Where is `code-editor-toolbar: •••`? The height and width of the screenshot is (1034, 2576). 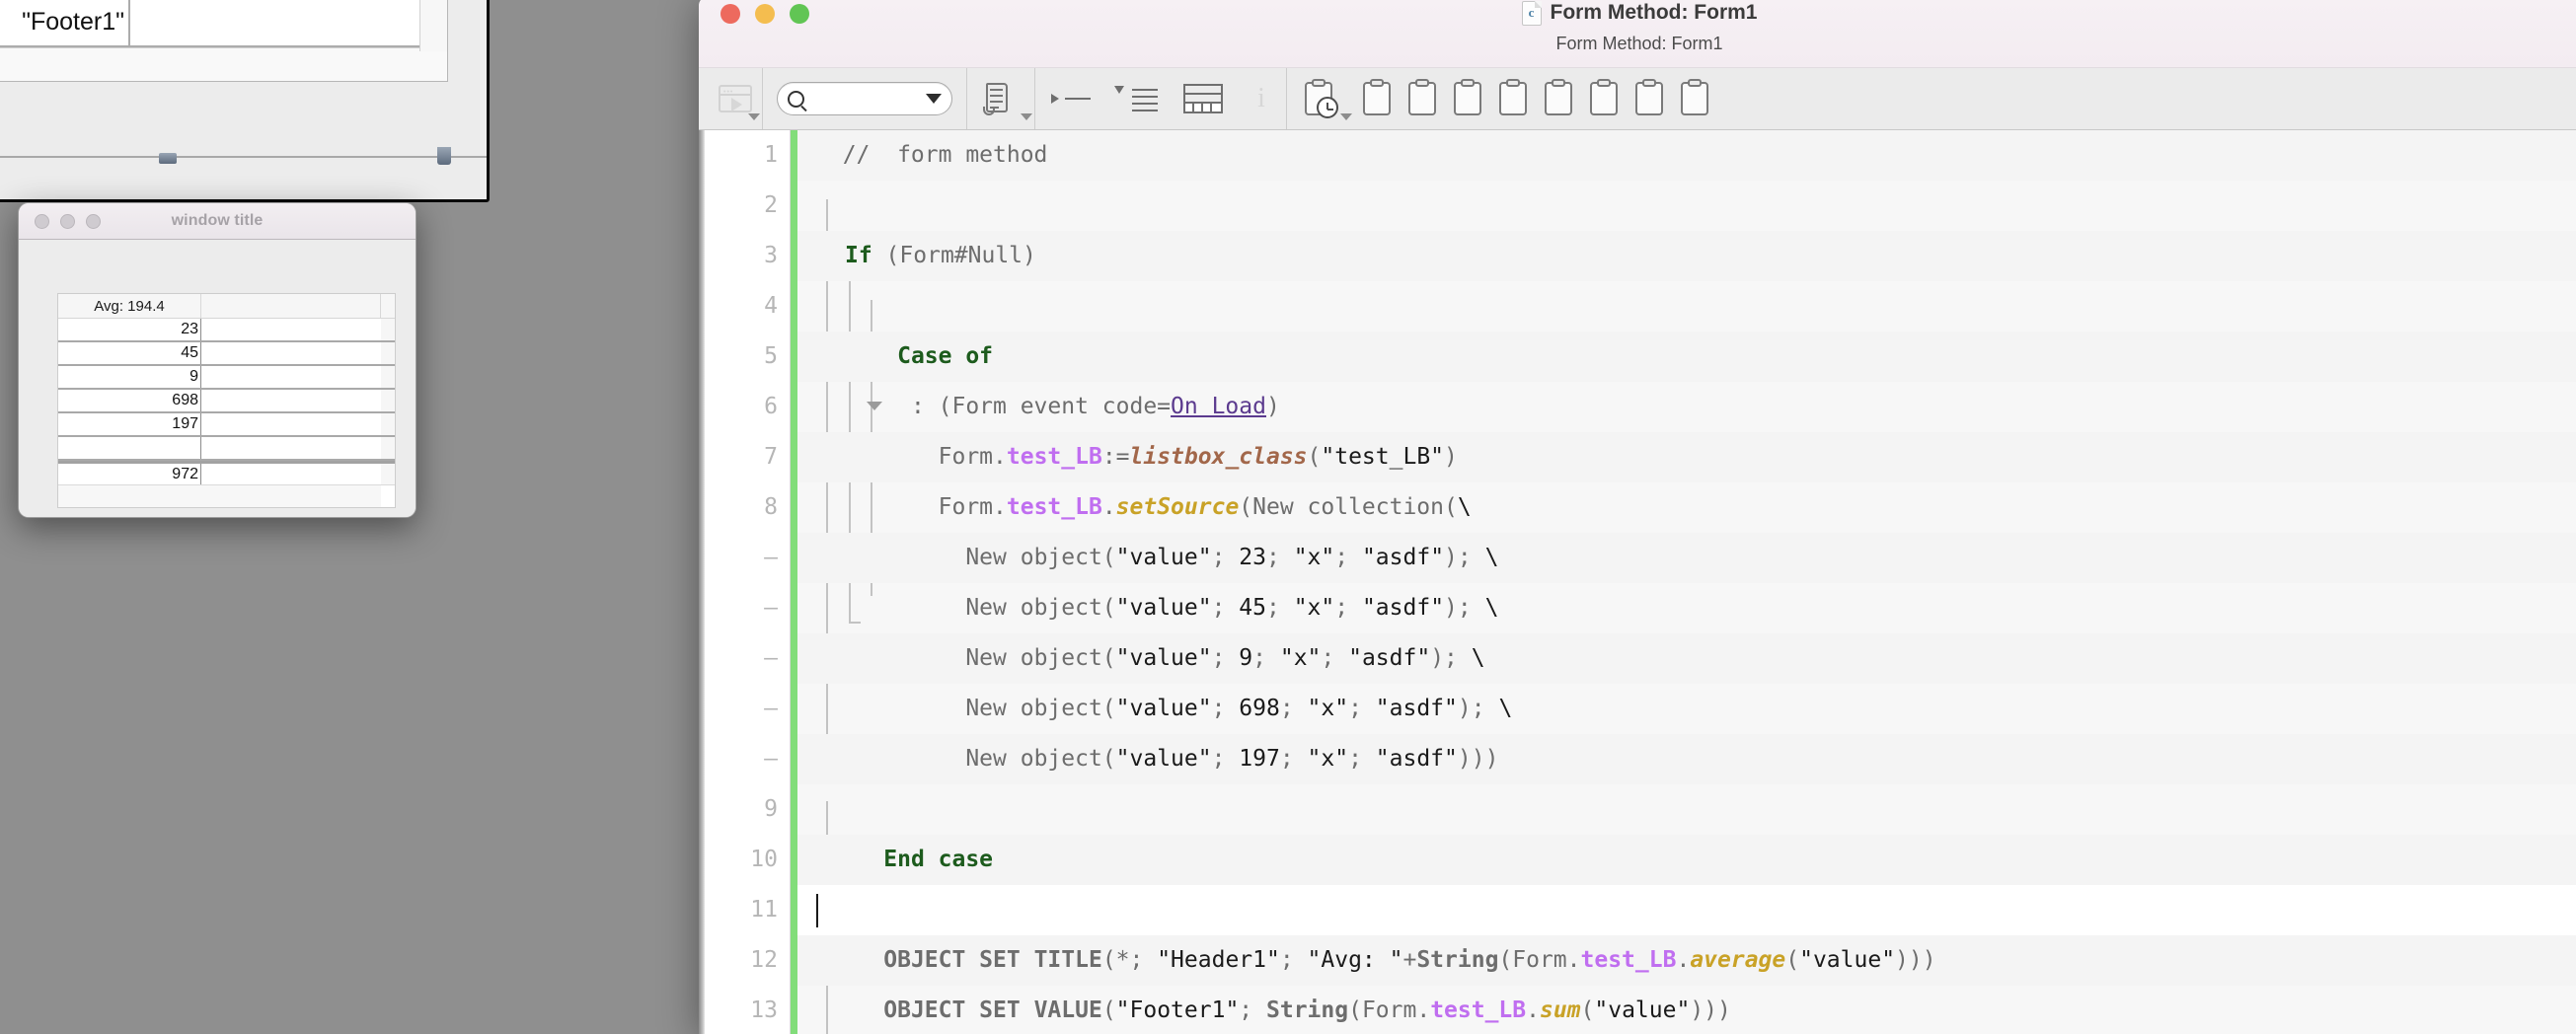 code-editor-toolbar: ••• is located at coordinates (1637, 99).